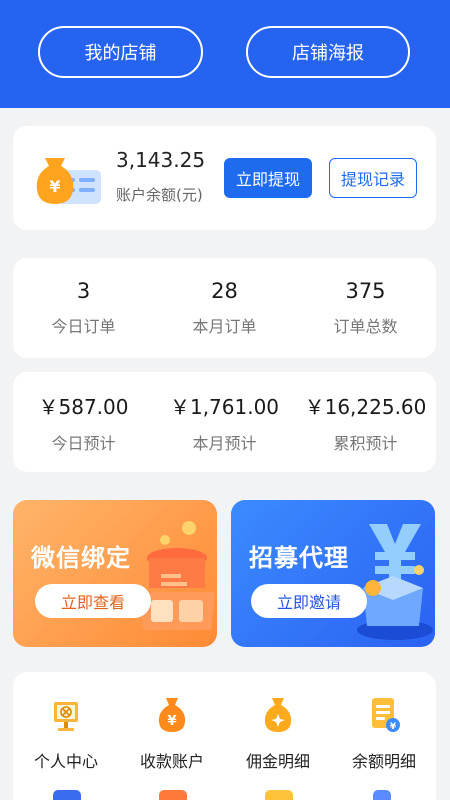 This screenshot has width=450, height=800. Describe the element at coordinates (365, 422) in the screenshot. I see `stat-total-estimate: ￥16,225.60 累积预计` at that location.